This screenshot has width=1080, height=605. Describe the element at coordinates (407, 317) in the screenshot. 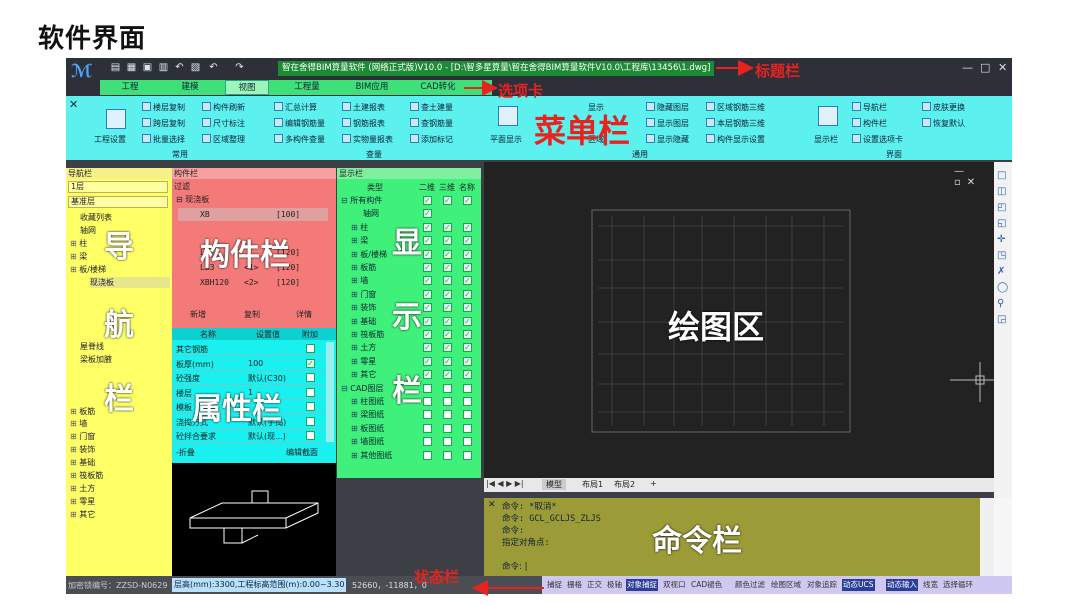

I see `annotation-display-2: 示` at that location.